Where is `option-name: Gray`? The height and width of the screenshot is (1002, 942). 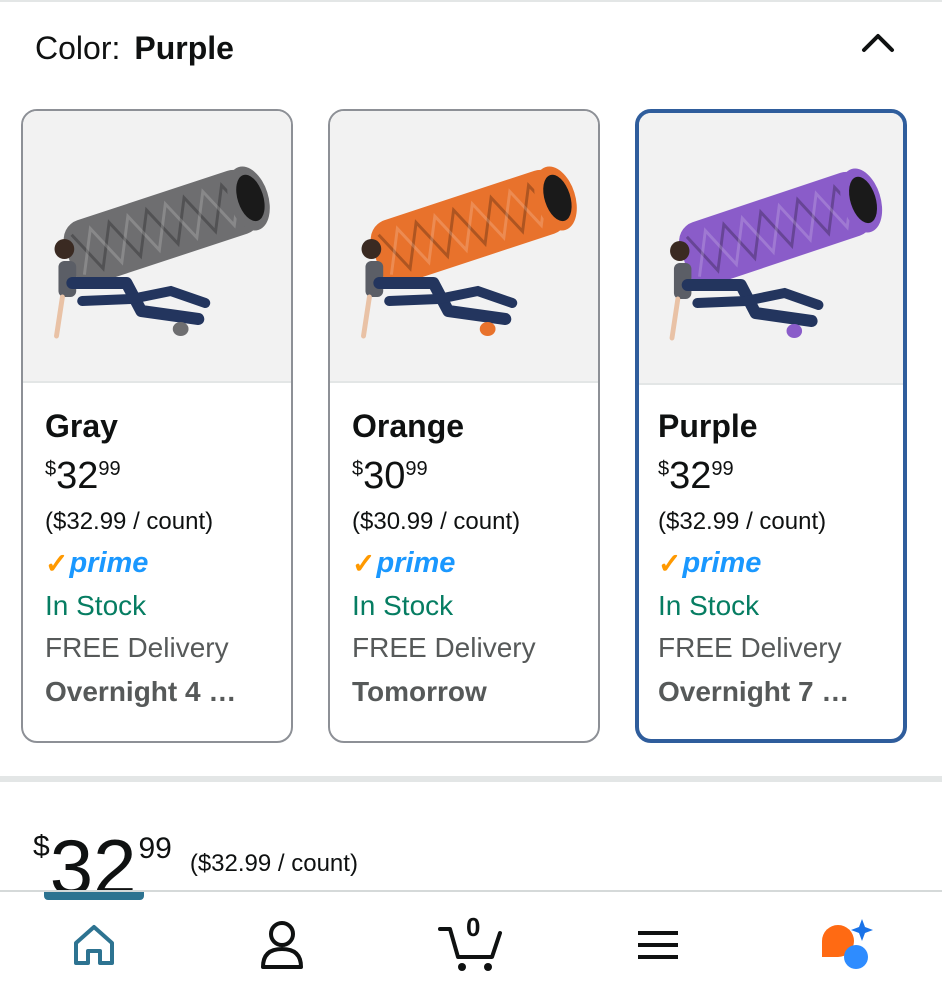 option-name: Gray is located at coordinates (81, 426).